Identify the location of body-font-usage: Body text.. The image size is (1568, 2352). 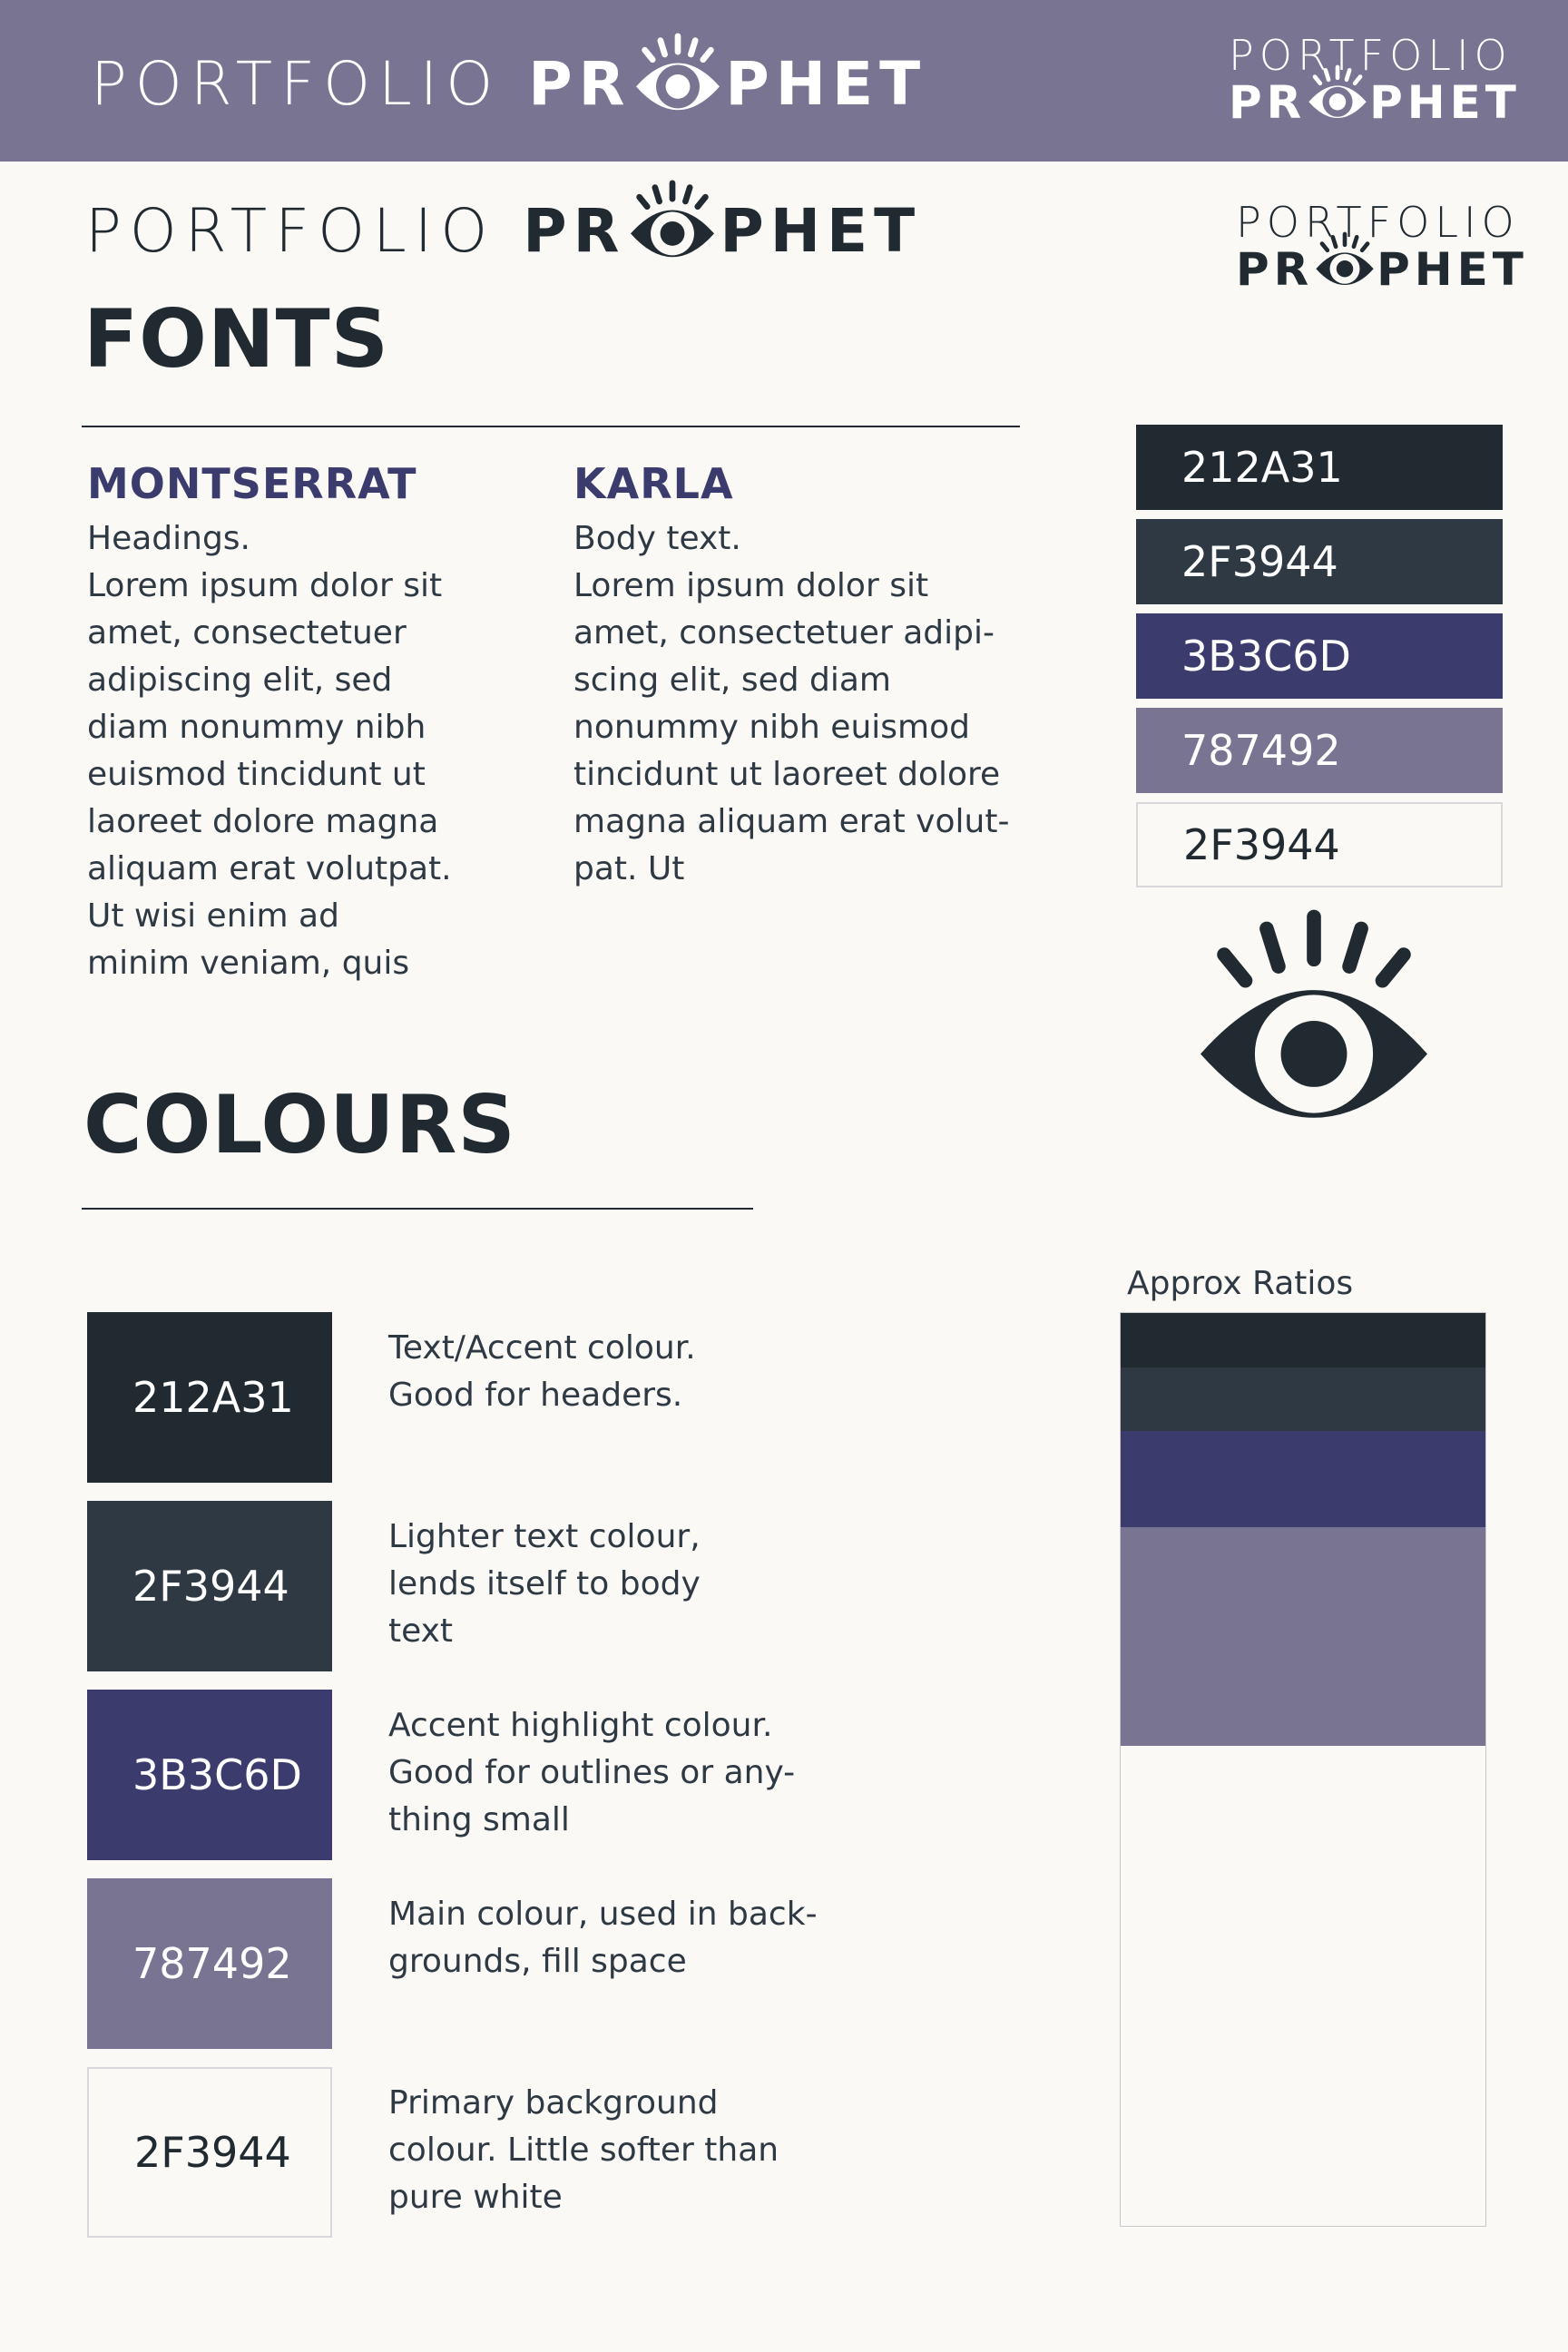
(657, 538).